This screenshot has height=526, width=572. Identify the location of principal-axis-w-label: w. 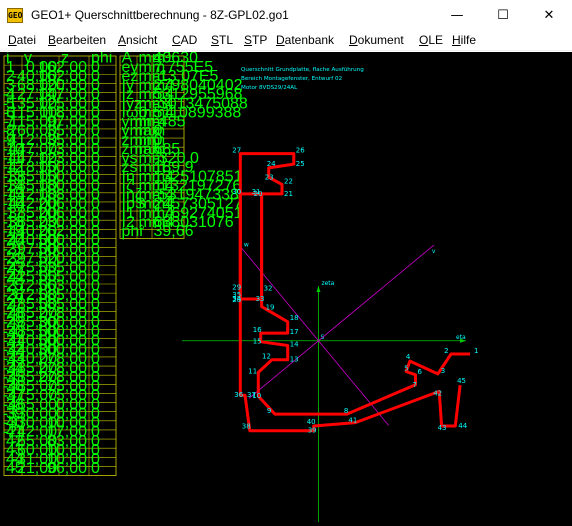
(246, 244).